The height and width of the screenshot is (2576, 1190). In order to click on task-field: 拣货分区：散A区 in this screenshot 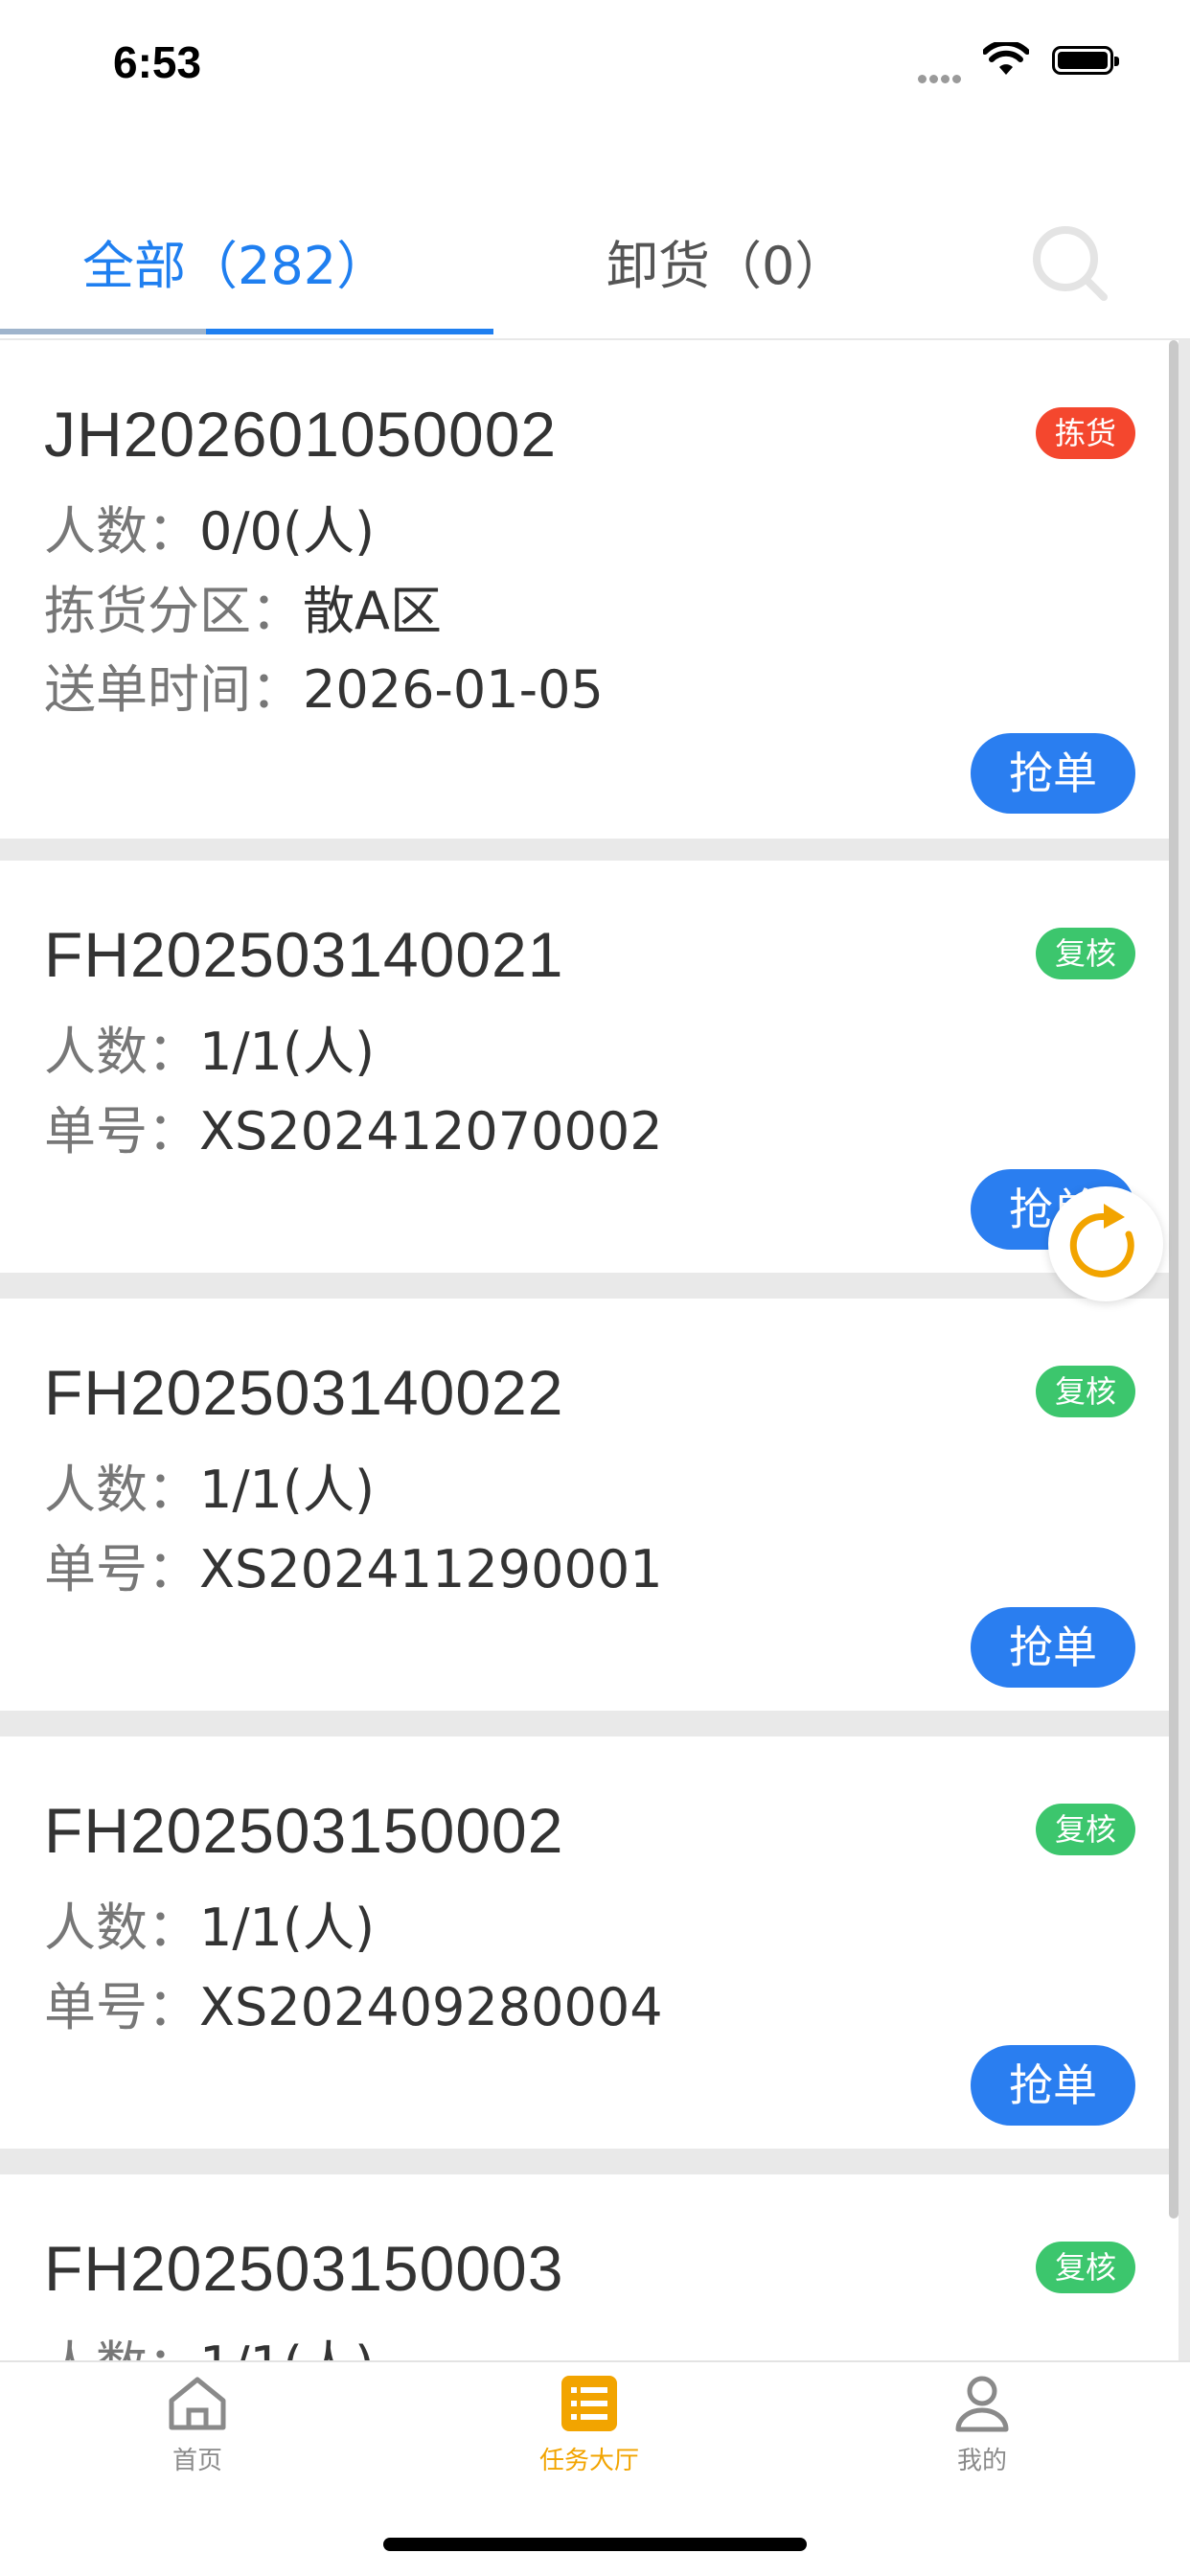, I will do `click(243, 606)`.